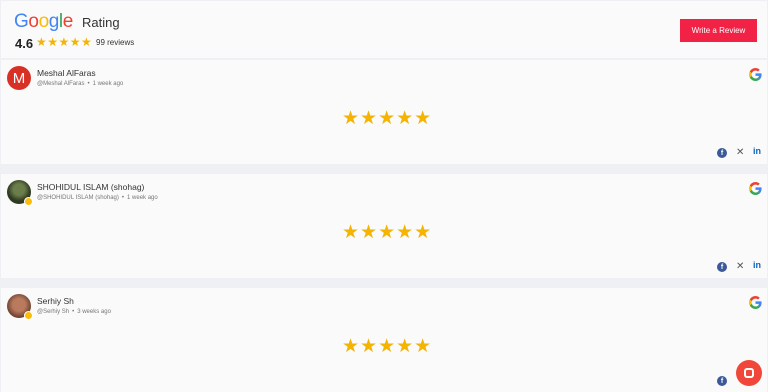 This screenshot has width=768, height=392. Describe the element at coordinates (61, 84) in the screenshot. I see `reviewer-handle: @Meshal AlFaras` at that location.